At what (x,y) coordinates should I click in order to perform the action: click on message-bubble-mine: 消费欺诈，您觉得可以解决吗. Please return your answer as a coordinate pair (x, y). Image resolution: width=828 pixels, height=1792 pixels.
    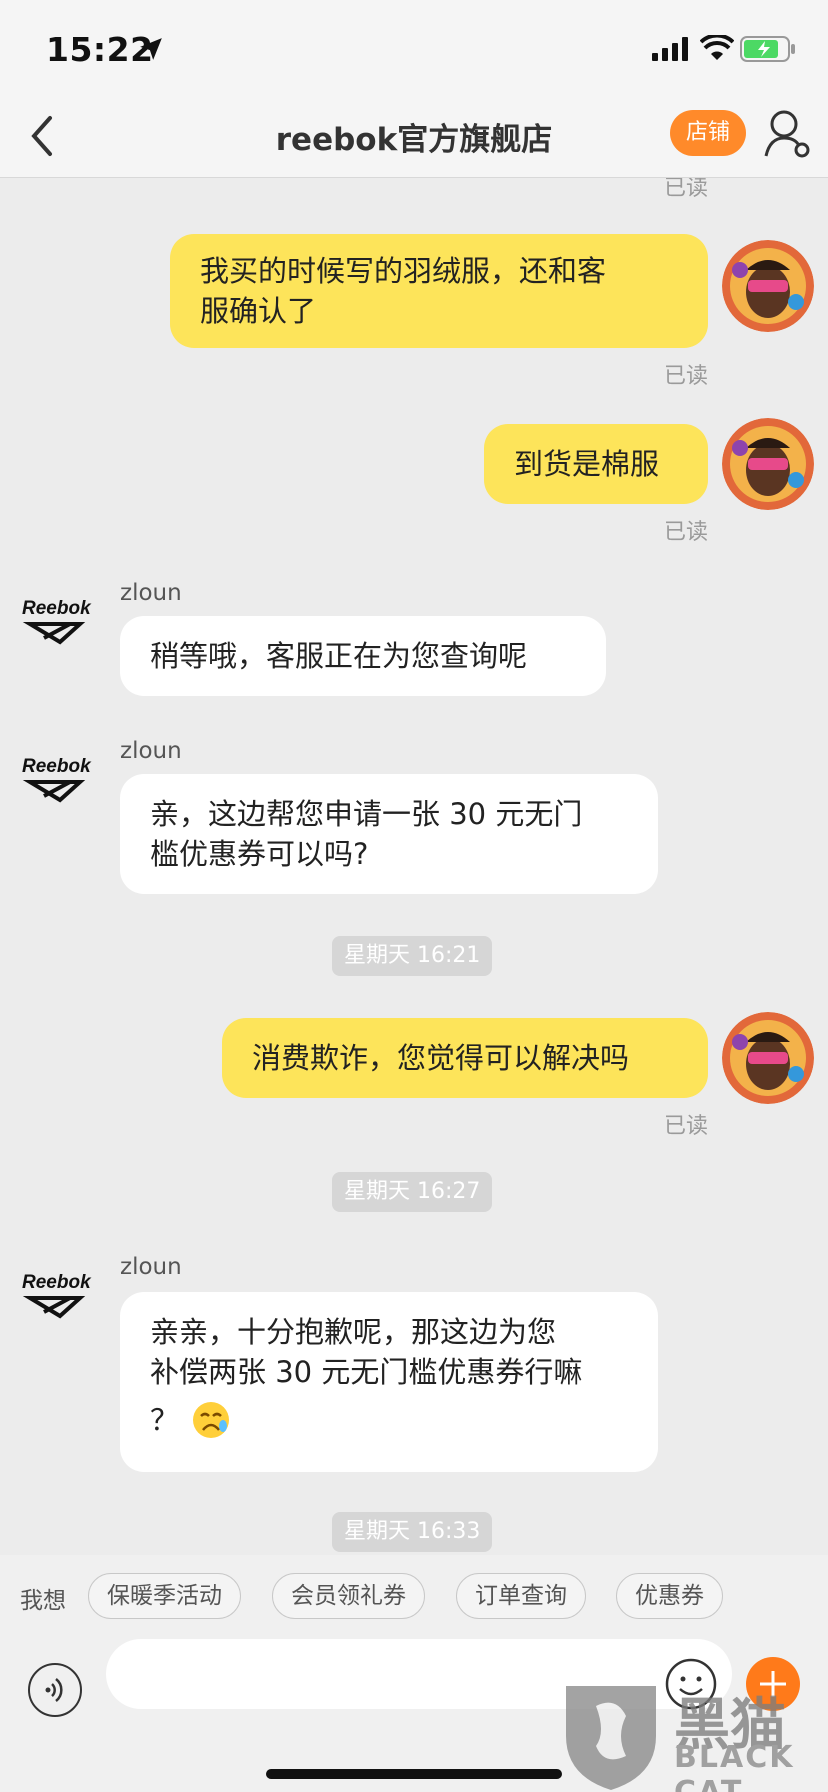
    Looking at the image, I should click on (465, 1058).